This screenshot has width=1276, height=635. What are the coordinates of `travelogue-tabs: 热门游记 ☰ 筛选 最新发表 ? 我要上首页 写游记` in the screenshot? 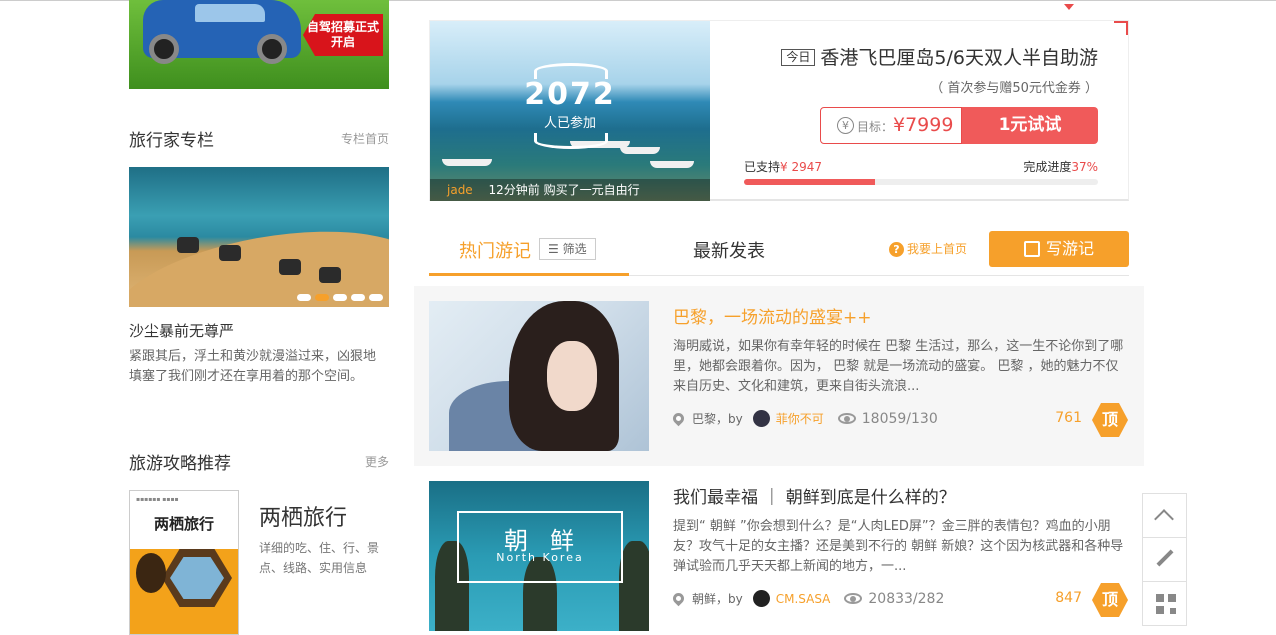 It's located at (779, 253).